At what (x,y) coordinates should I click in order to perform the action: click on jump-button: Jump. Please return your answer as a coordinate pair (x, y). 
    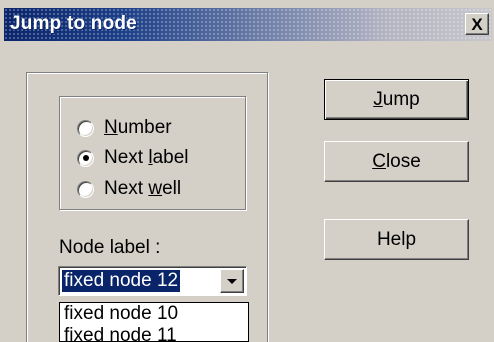
    Looking at the image, I should click on (396, 99).